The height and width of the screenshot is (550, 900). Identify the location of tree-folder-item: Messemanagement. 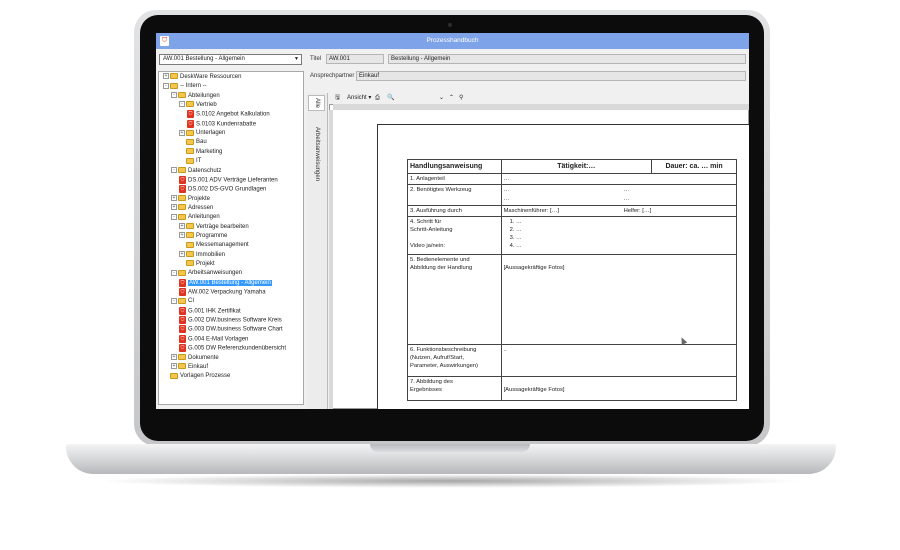
(214, 245).